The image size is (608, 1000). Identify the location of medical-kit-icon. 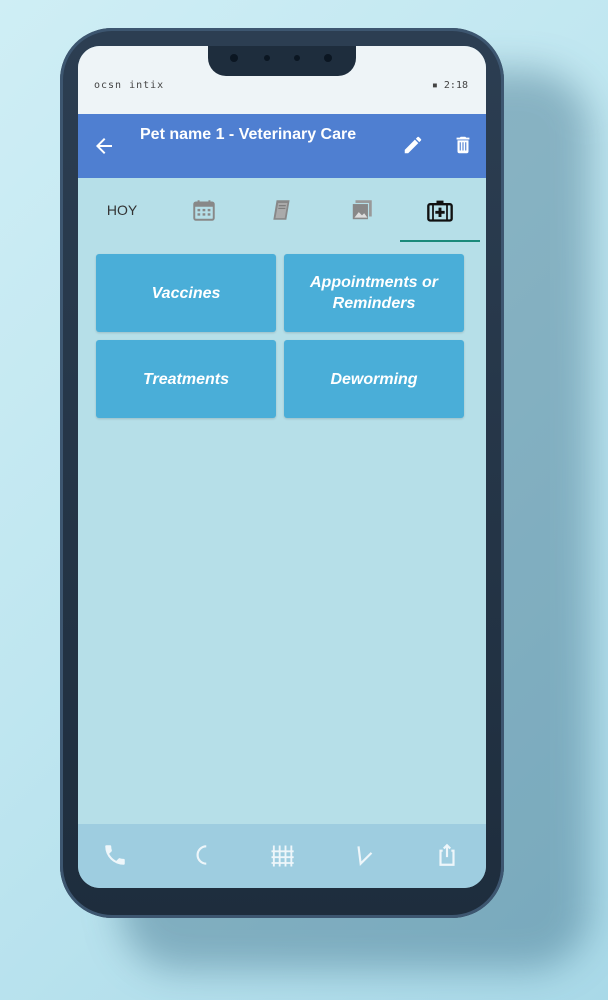
(440, 211).